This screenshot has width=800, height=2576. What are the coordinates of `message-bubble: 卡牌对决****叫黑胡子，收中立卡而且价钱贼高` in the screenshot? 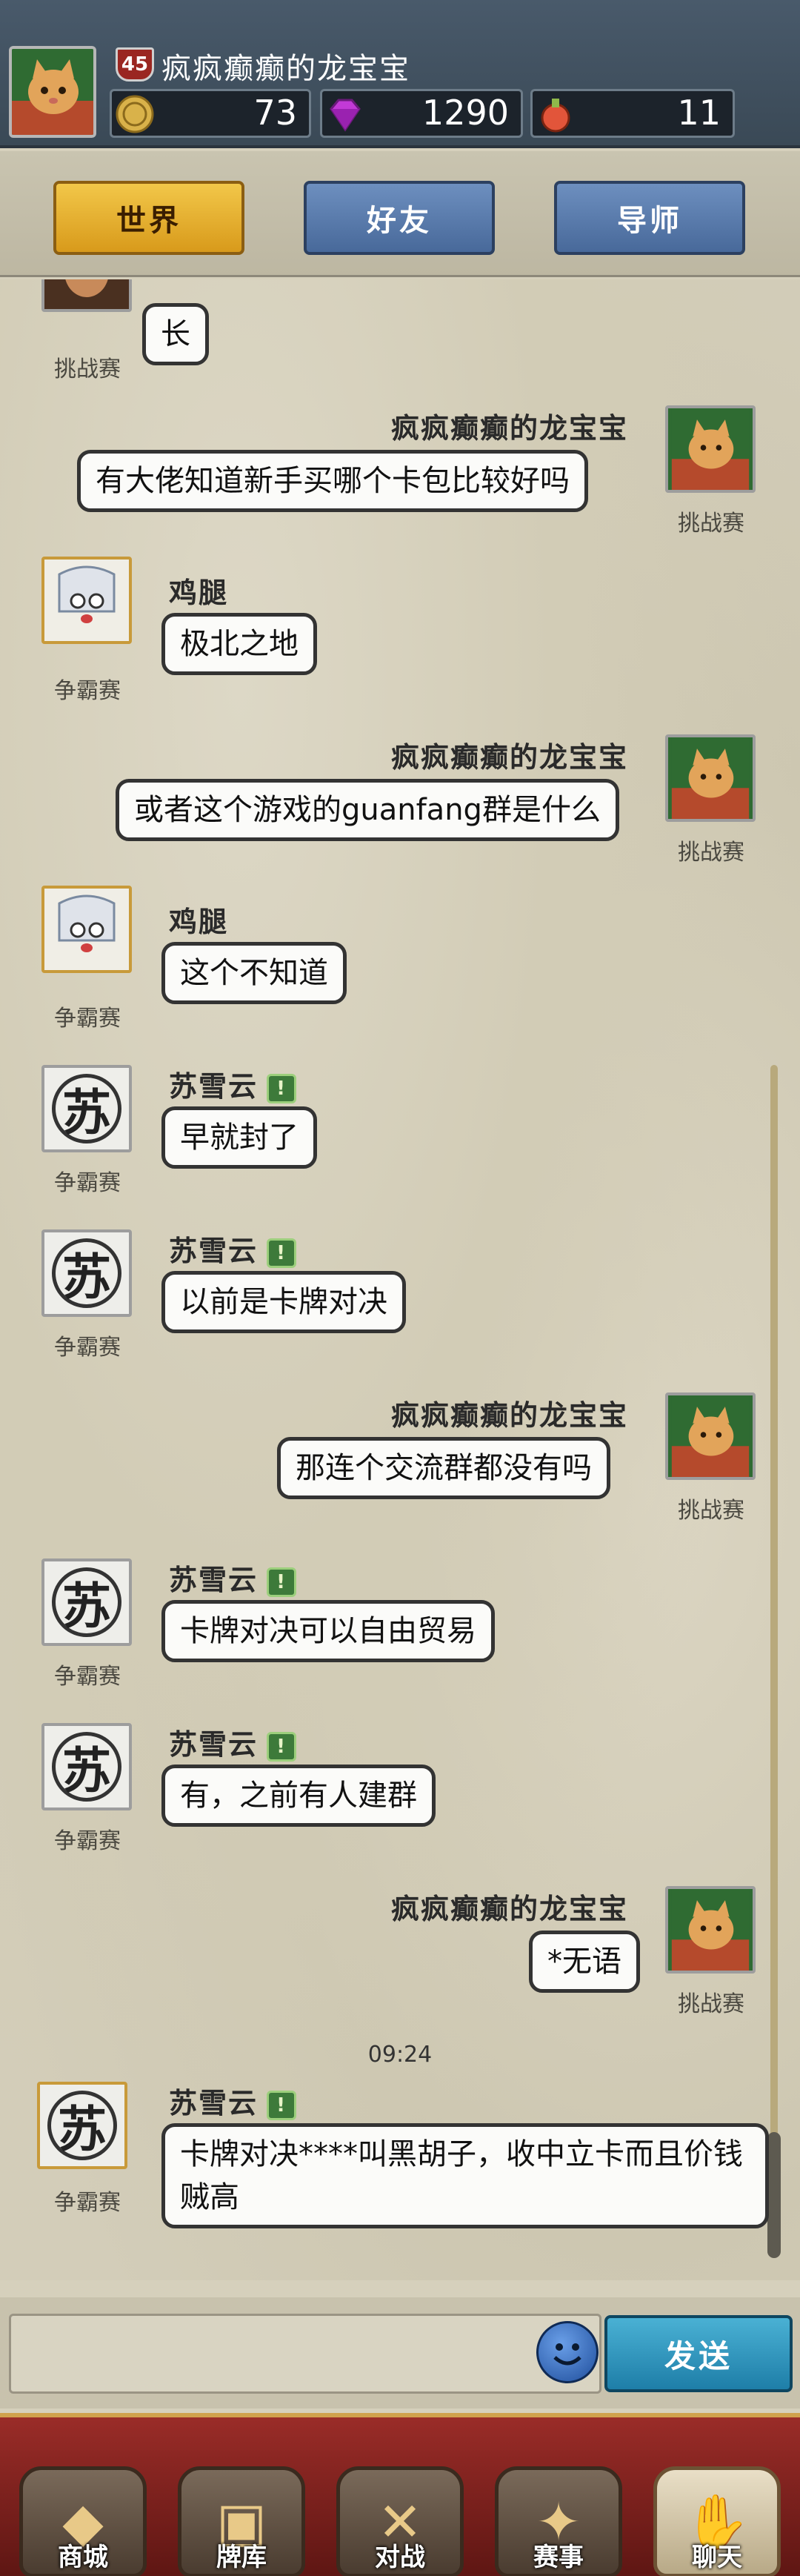 It's located at (465, 2175).